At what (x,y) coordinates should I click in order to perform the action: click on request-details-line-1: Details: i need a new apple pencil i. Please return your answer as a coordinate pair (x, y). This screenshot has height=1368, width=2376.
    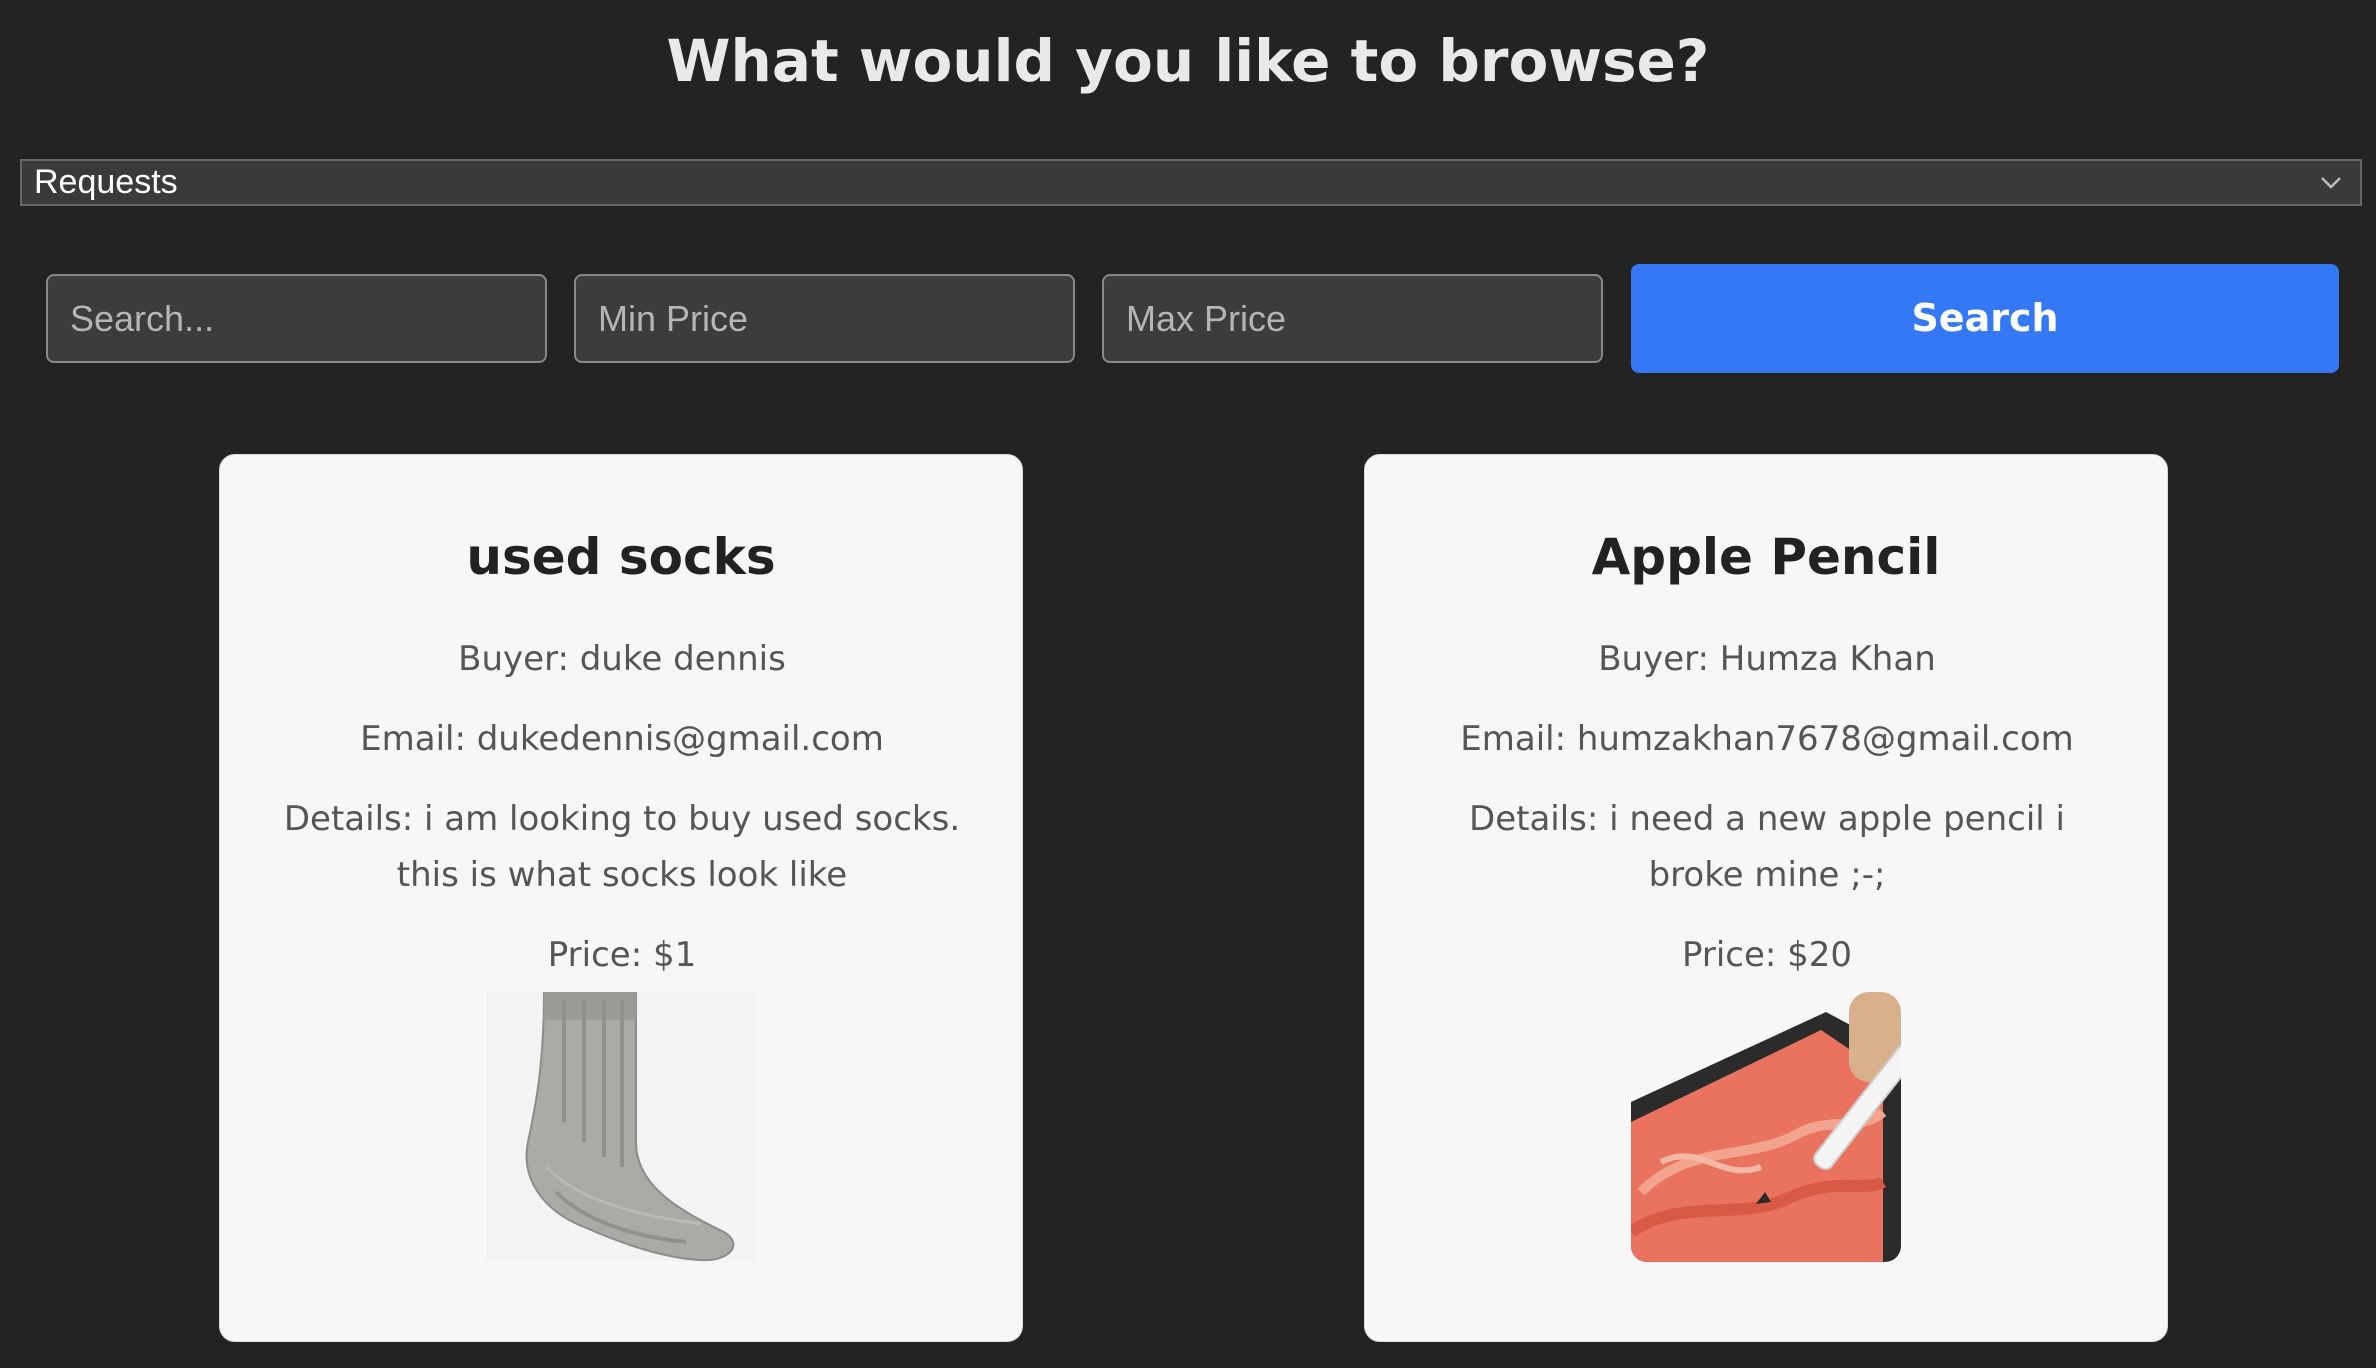
    Looking at the image, I should click on (1767, 819).